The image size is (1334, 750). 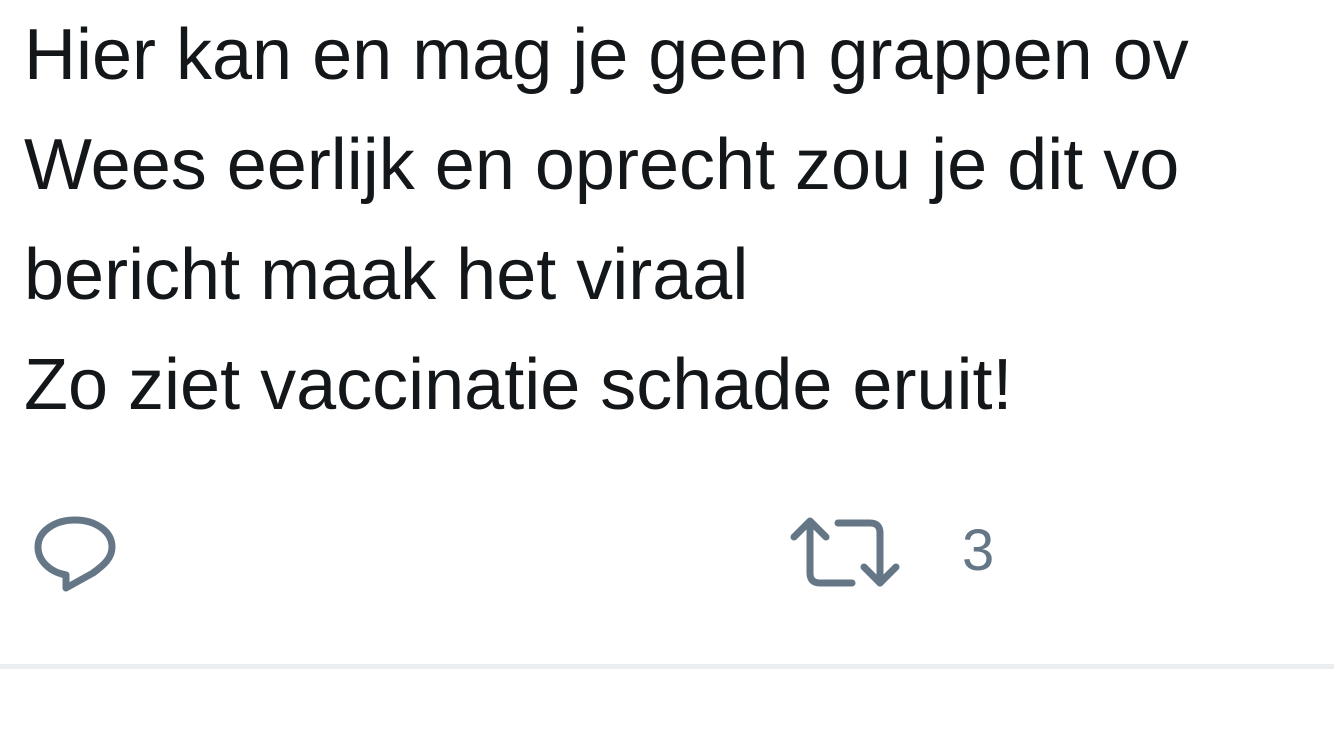 What do you see at coordinates (667, 666) in the screenshot?
I see `divider` at bounding box center [667, 666].